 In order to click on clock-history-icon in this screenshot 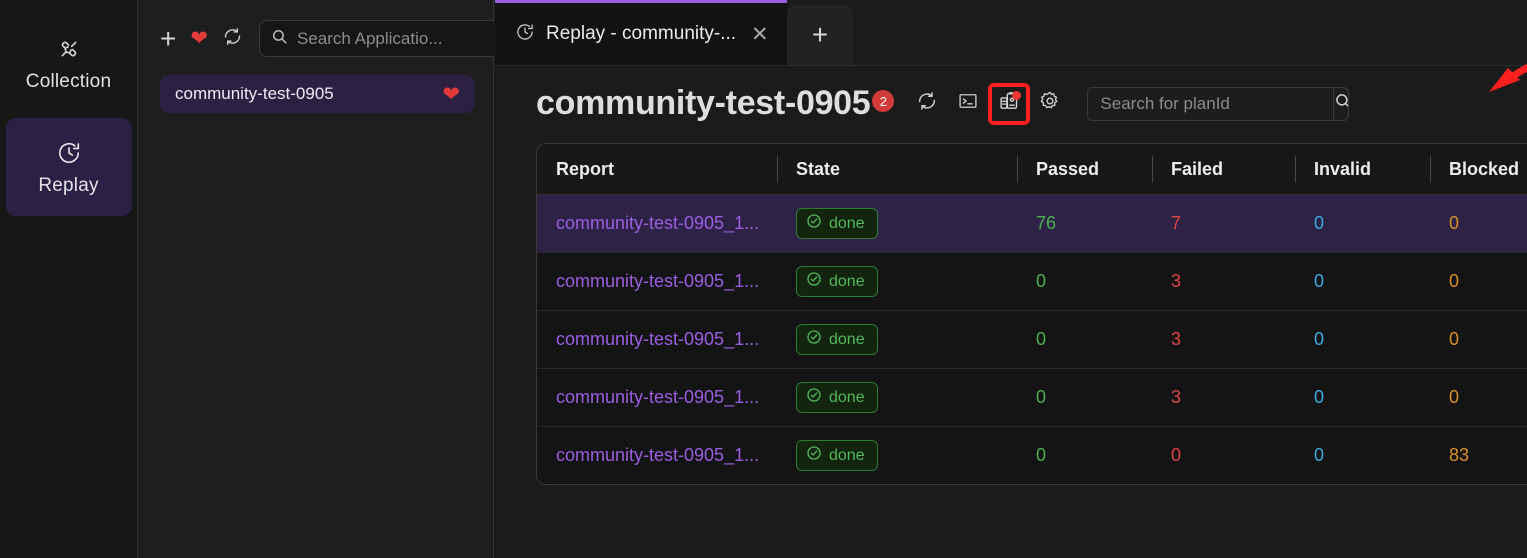, I will do `click(525, 34)`.